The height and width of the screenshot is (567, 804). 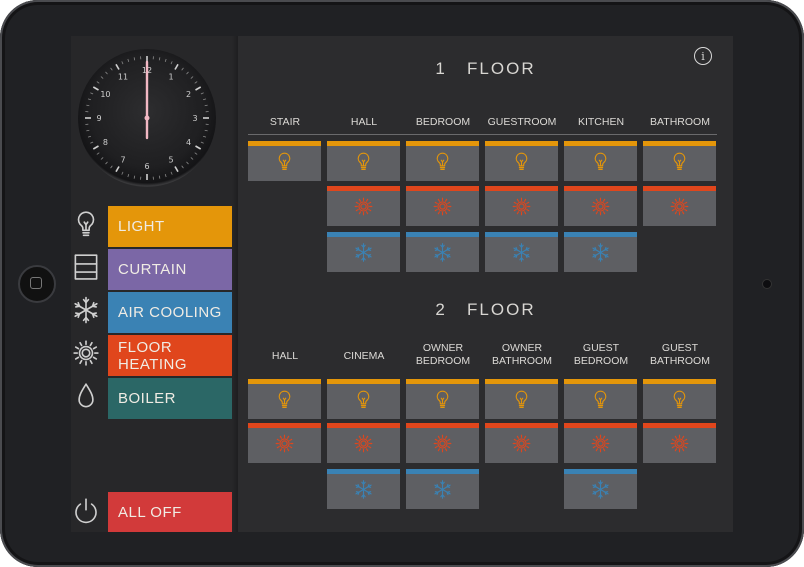 I want to click on boiler-menu-icon, so click(x=88, y=398).